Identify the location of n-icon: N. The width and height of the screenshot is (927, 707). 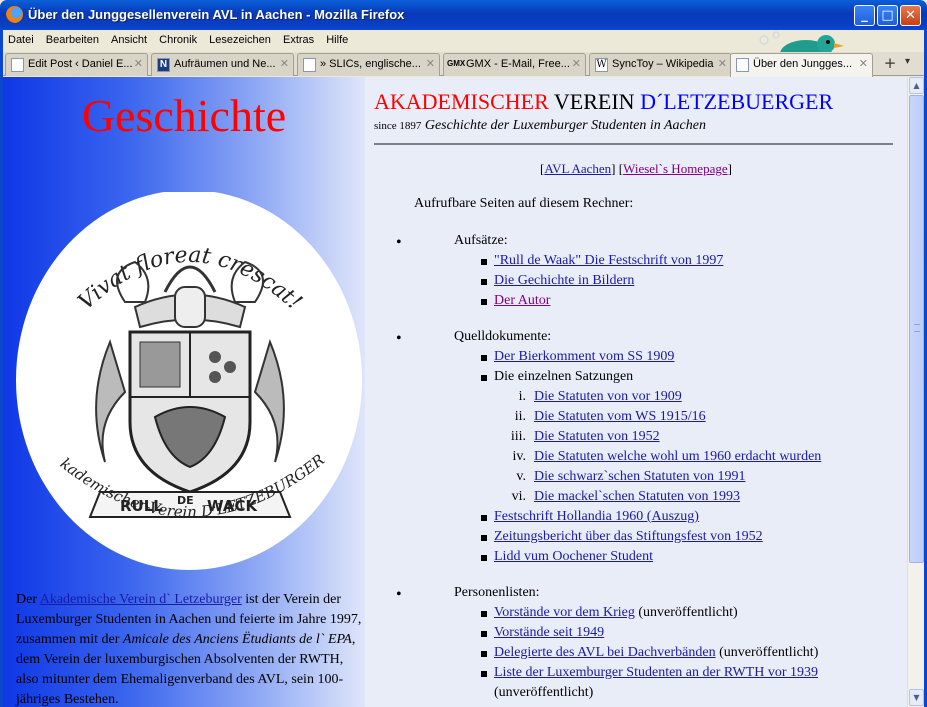
(163, 65).